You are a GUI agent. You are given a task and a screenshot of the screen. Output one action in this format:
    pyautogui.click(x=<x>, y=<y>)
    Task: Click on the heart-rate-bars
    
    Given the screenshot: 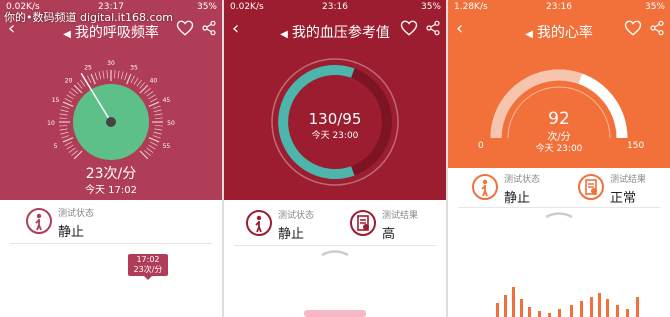 What is the action you would take?
    pyautogui.click(x=567, y=302)
    